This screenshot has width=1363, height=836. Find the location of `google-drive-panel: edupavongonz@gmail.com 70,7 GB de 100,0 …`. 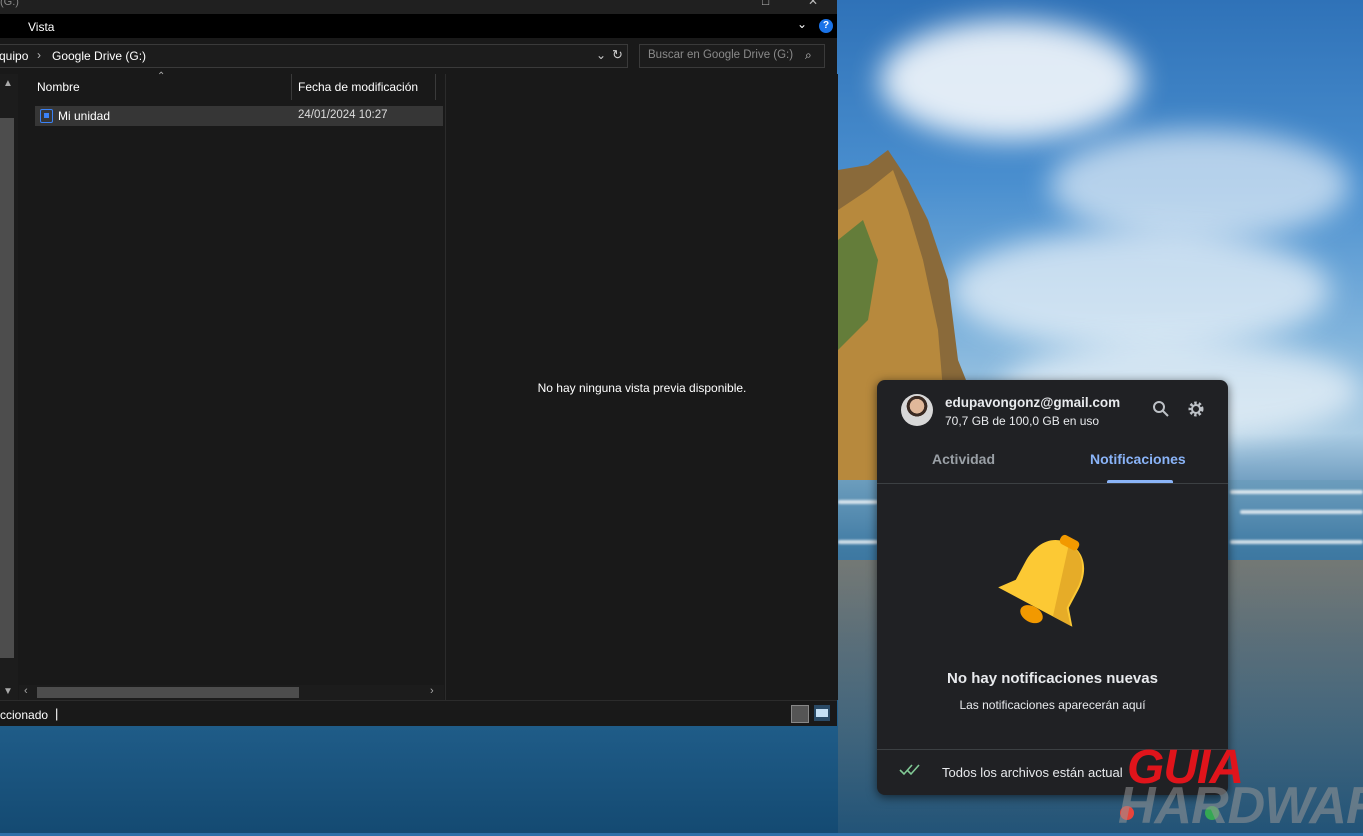

google-drive-panel: edupavongonz@gmail.com 70,7 GB de 100,0 … is located at coordinates (1052, 587).